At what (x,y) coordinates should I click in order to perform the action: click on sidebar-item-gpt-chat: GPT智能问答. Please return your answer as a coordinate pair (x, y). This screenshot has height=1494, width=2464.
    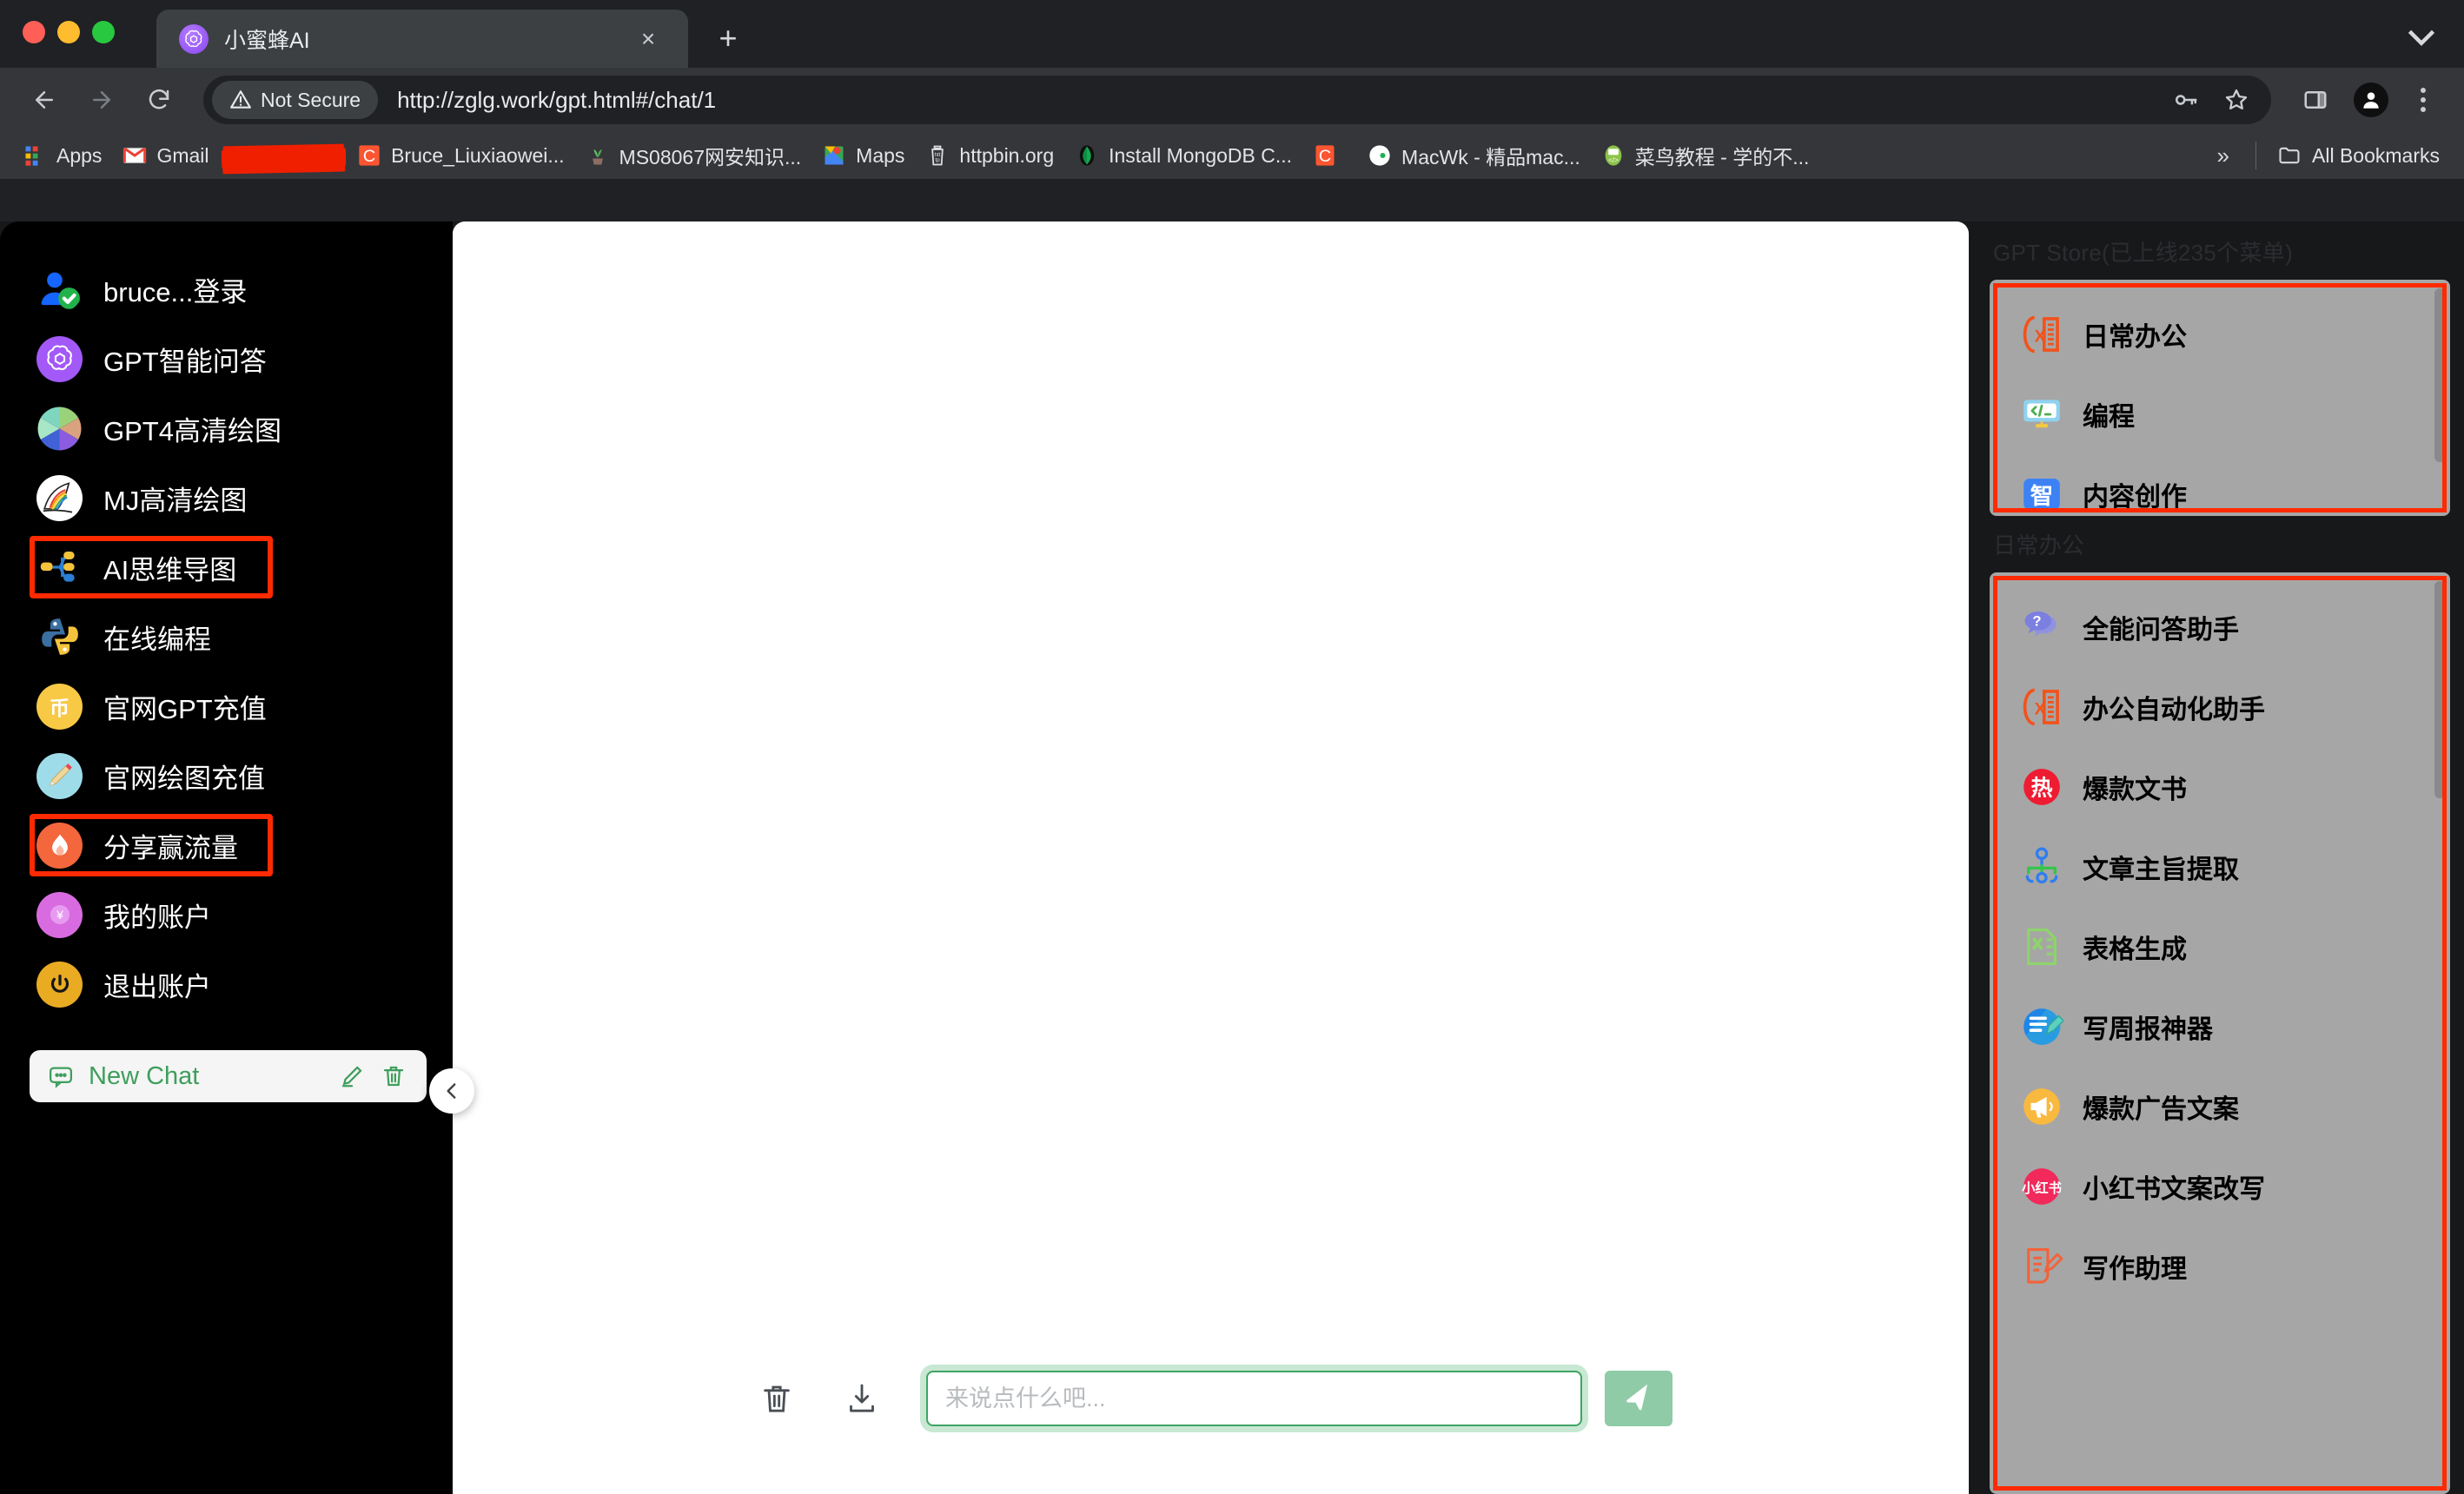
    Looking at the image, I should click on (226, 359).